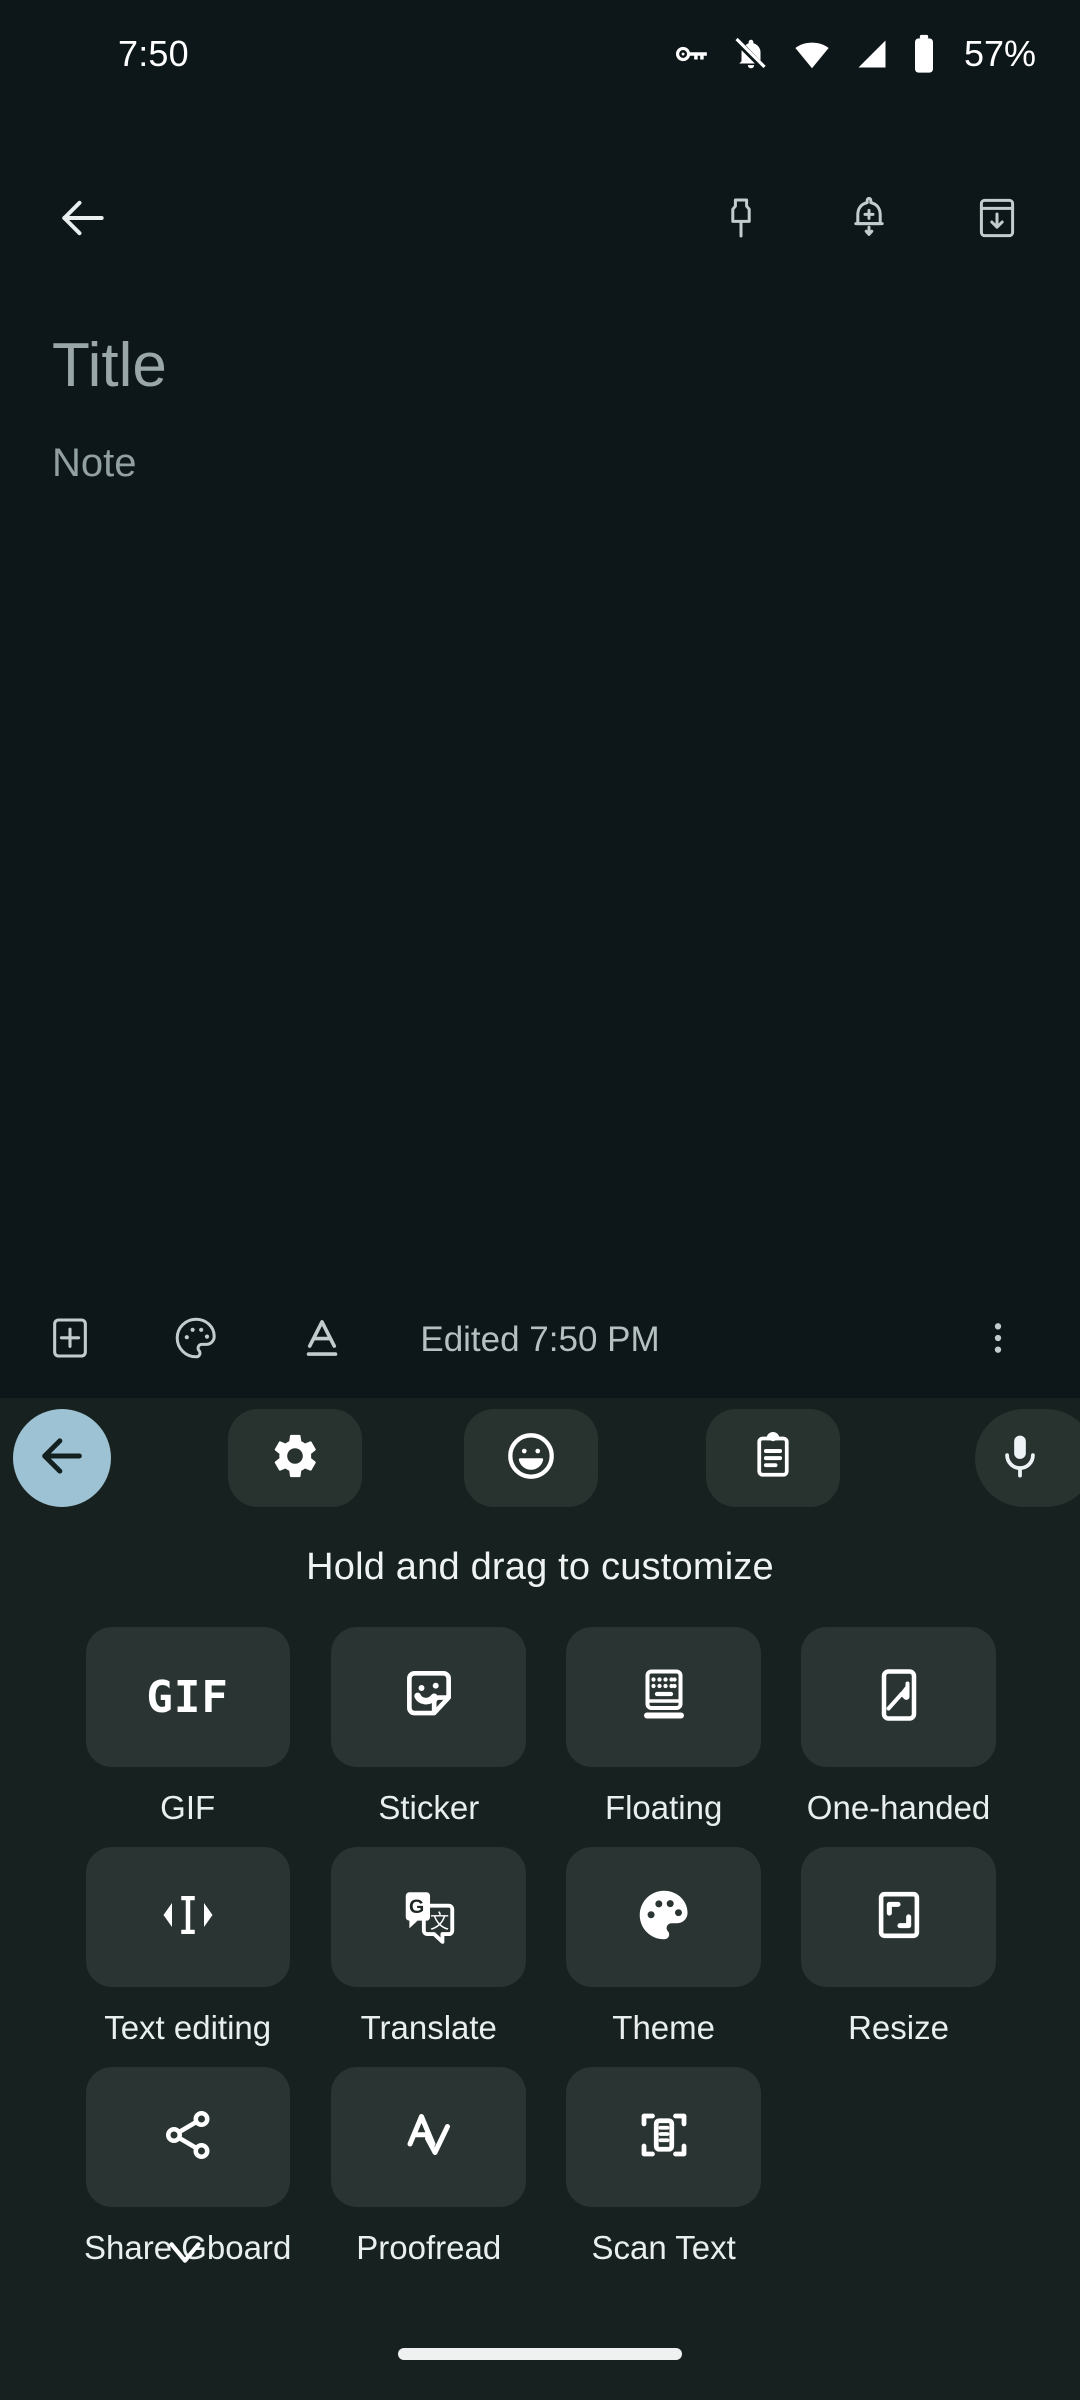 The height and width of the screenshot is (2400, 1080). I want to click on kb-label-proofread: Proofread, so click(429, 2247).